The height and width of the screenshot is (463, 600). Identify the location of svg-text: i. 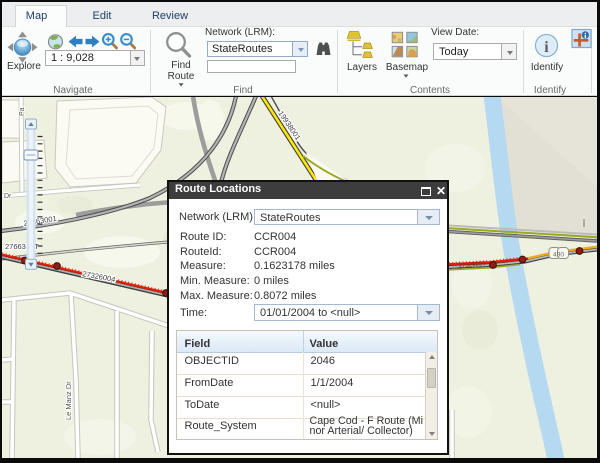
(546, 47).